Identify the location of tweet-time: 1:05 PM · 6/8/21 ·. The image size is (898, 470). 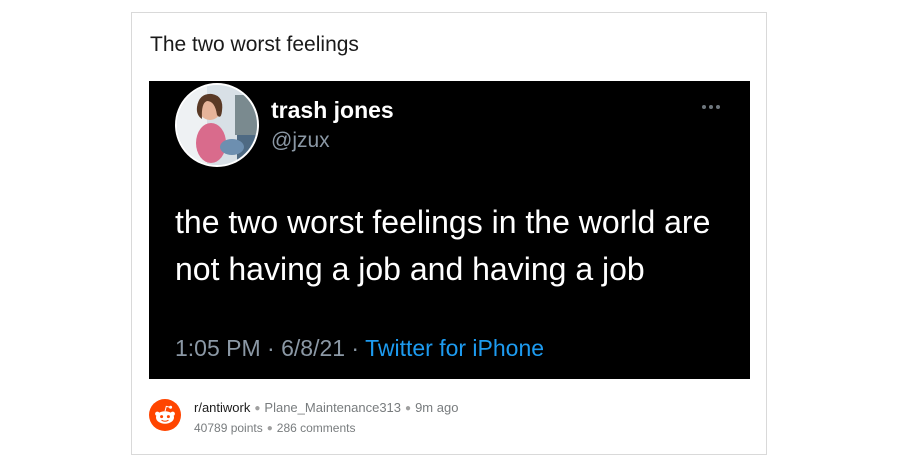
(270, 348).